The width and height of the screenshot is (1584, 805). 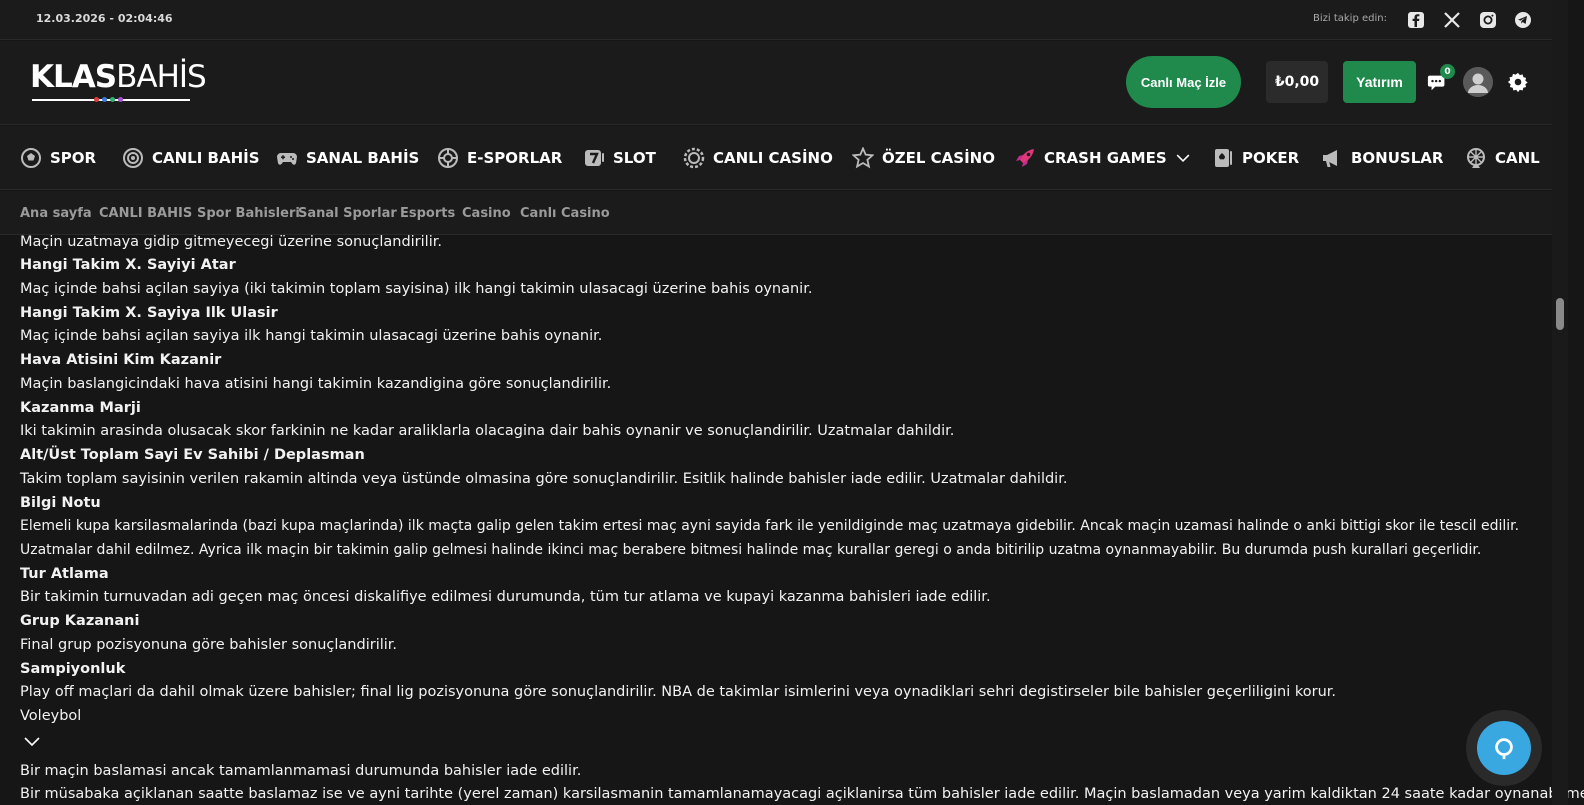 I want to click on nav-item-ozel-casino: ÖZEL CASİNO, so click(x=923, y=158).